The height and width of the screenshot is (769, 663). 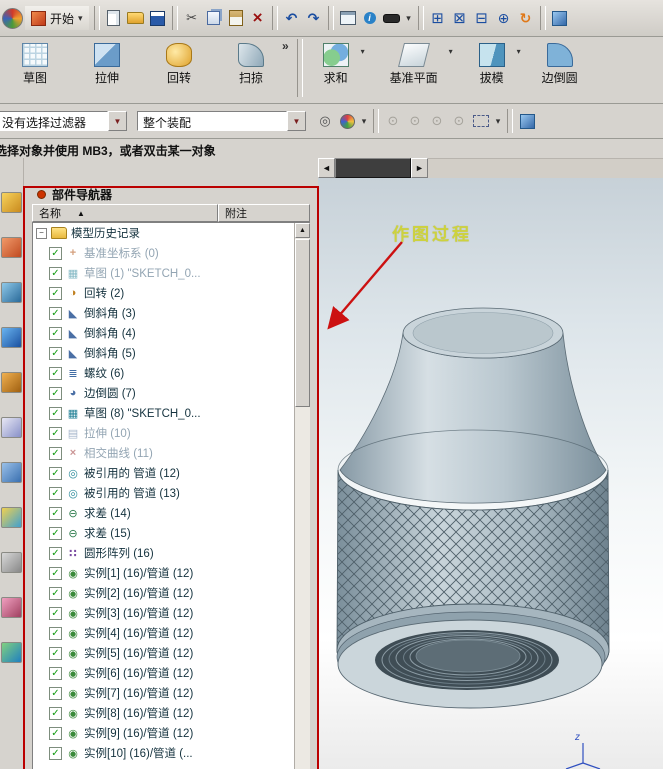 I want to click on tree-row: 实例[7] (16)/管道 (12), so click(x=171, y=693).